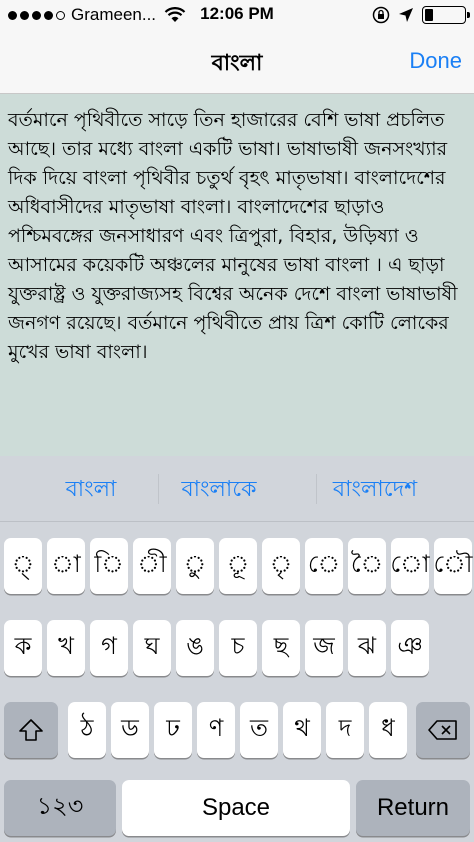  I want to click on suggestion-bar: বাংলা বাংলাকে বাংলাদেশ, so click(237, 489).